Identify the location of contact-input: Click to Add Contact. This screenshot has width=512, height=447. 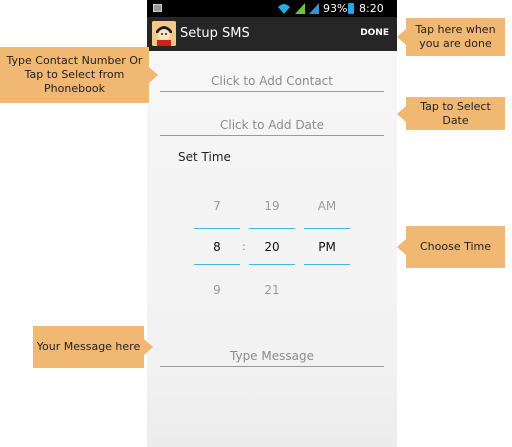
(272, 81).